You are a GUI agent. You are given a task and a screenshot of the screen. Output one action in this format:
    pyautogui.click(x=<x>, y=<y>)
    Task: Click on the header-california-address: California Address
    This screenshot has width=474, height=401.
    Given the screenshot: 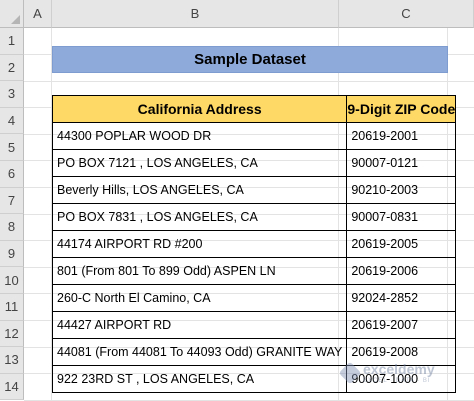 What is the action you would take?
    pyautogui.click(x=199, y=109)
    